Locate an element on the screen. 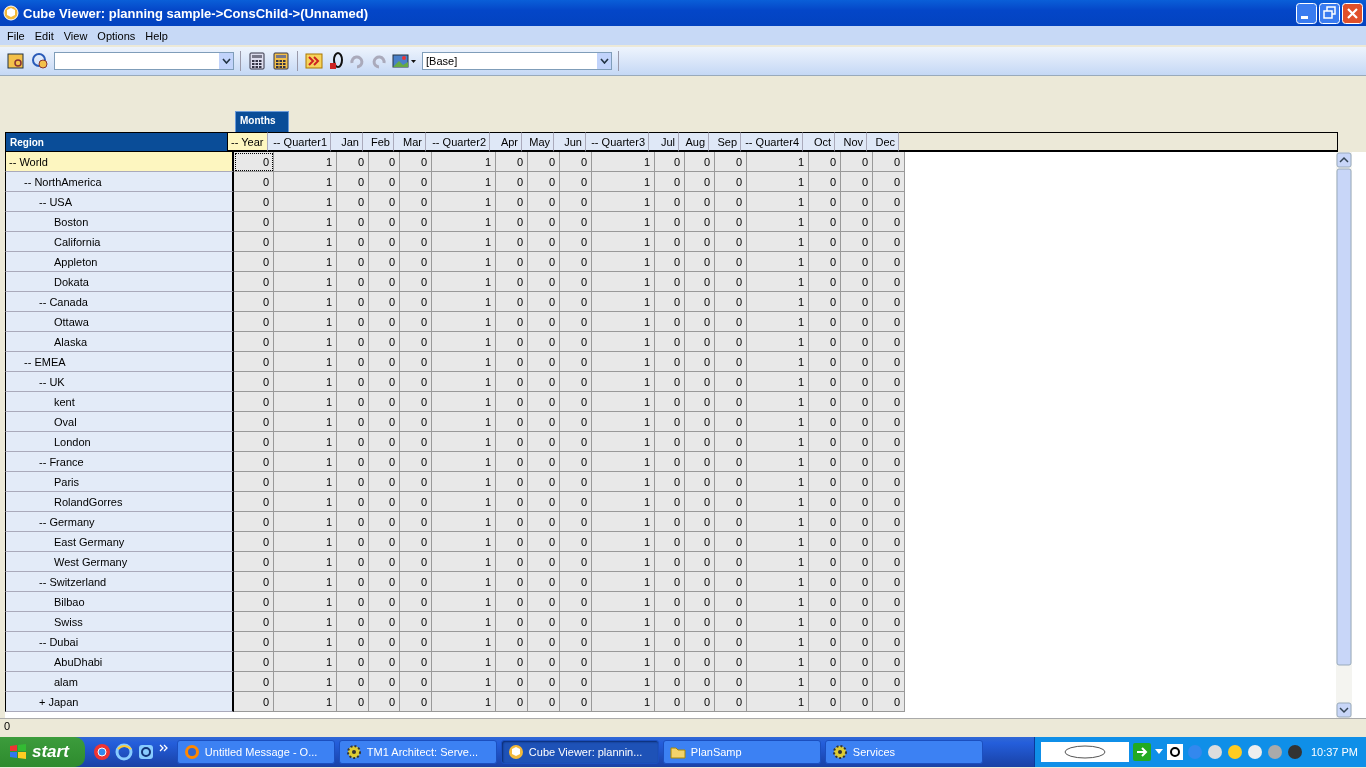  arrows-icon is located at coordinates (314, 61).